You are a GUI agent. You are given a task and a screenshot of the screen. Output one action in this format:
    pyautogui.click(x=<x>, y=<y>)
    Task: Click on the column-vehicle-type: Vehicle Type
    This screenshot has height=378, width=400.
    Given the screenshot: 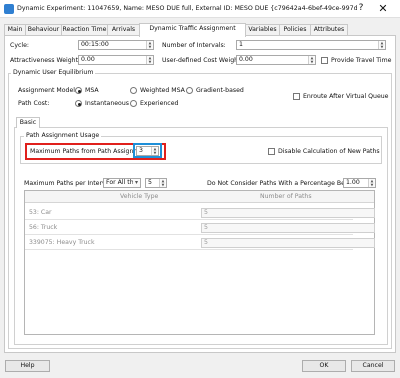 What is the action you would take?
    pyautogui.click(x=139, y=196)
    